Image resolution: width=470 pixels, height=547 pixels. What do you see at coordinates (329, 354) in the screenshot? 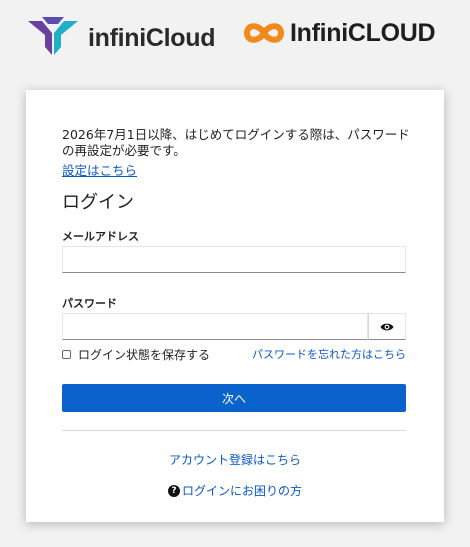
I see `forgot-password-link: パスワードを忘れた方はこちら` at bounding box center [329, 354].